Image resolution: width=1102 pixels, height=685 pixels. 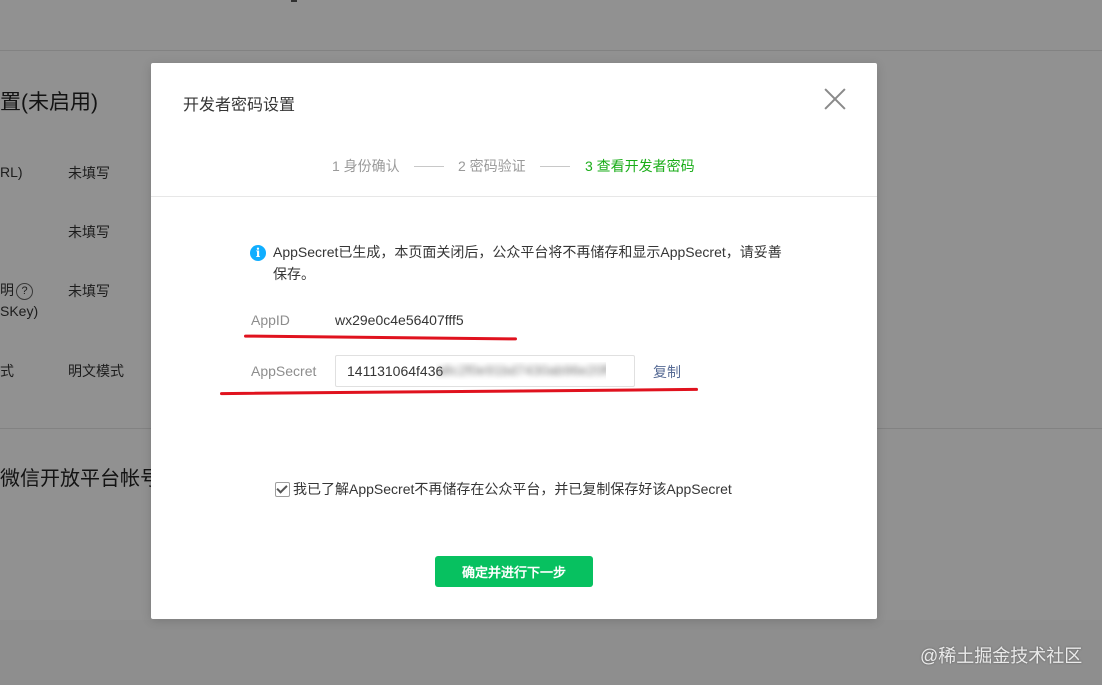 What do you see at coordinates (366, 166) in the screenshot?
I see `step-identity-confirm: 1 身份确认` at bounding box center [366, 166].